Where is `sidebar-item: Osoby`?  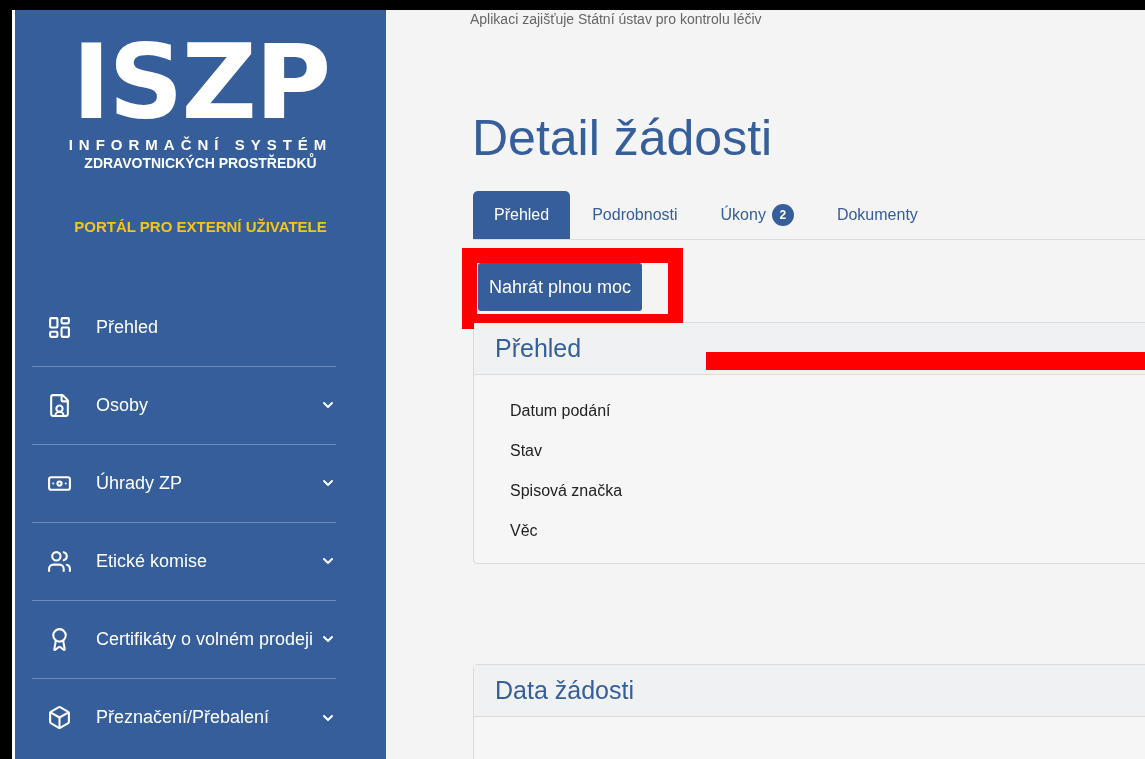
sidebar-item: Osoby is located at coordinates (183, 405).